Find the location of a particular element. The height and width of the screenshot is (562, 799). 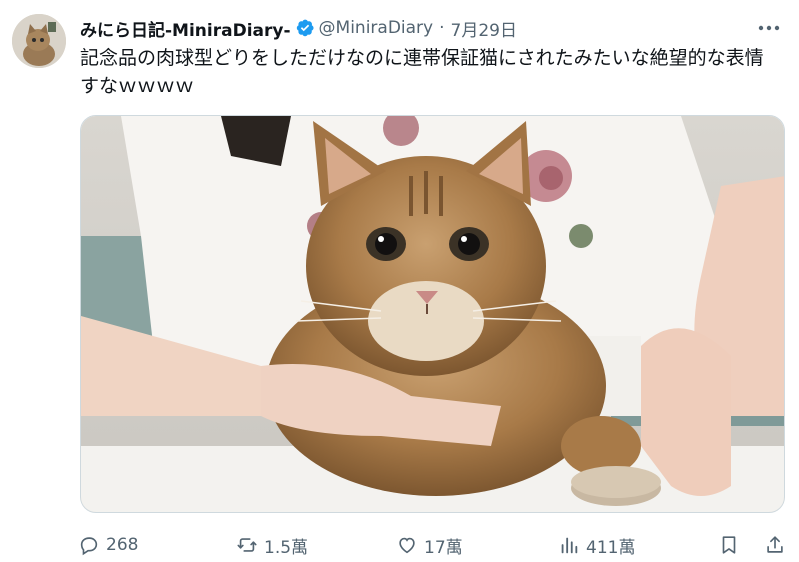

like-button: 17萬 is located at coordinates (429, 545).